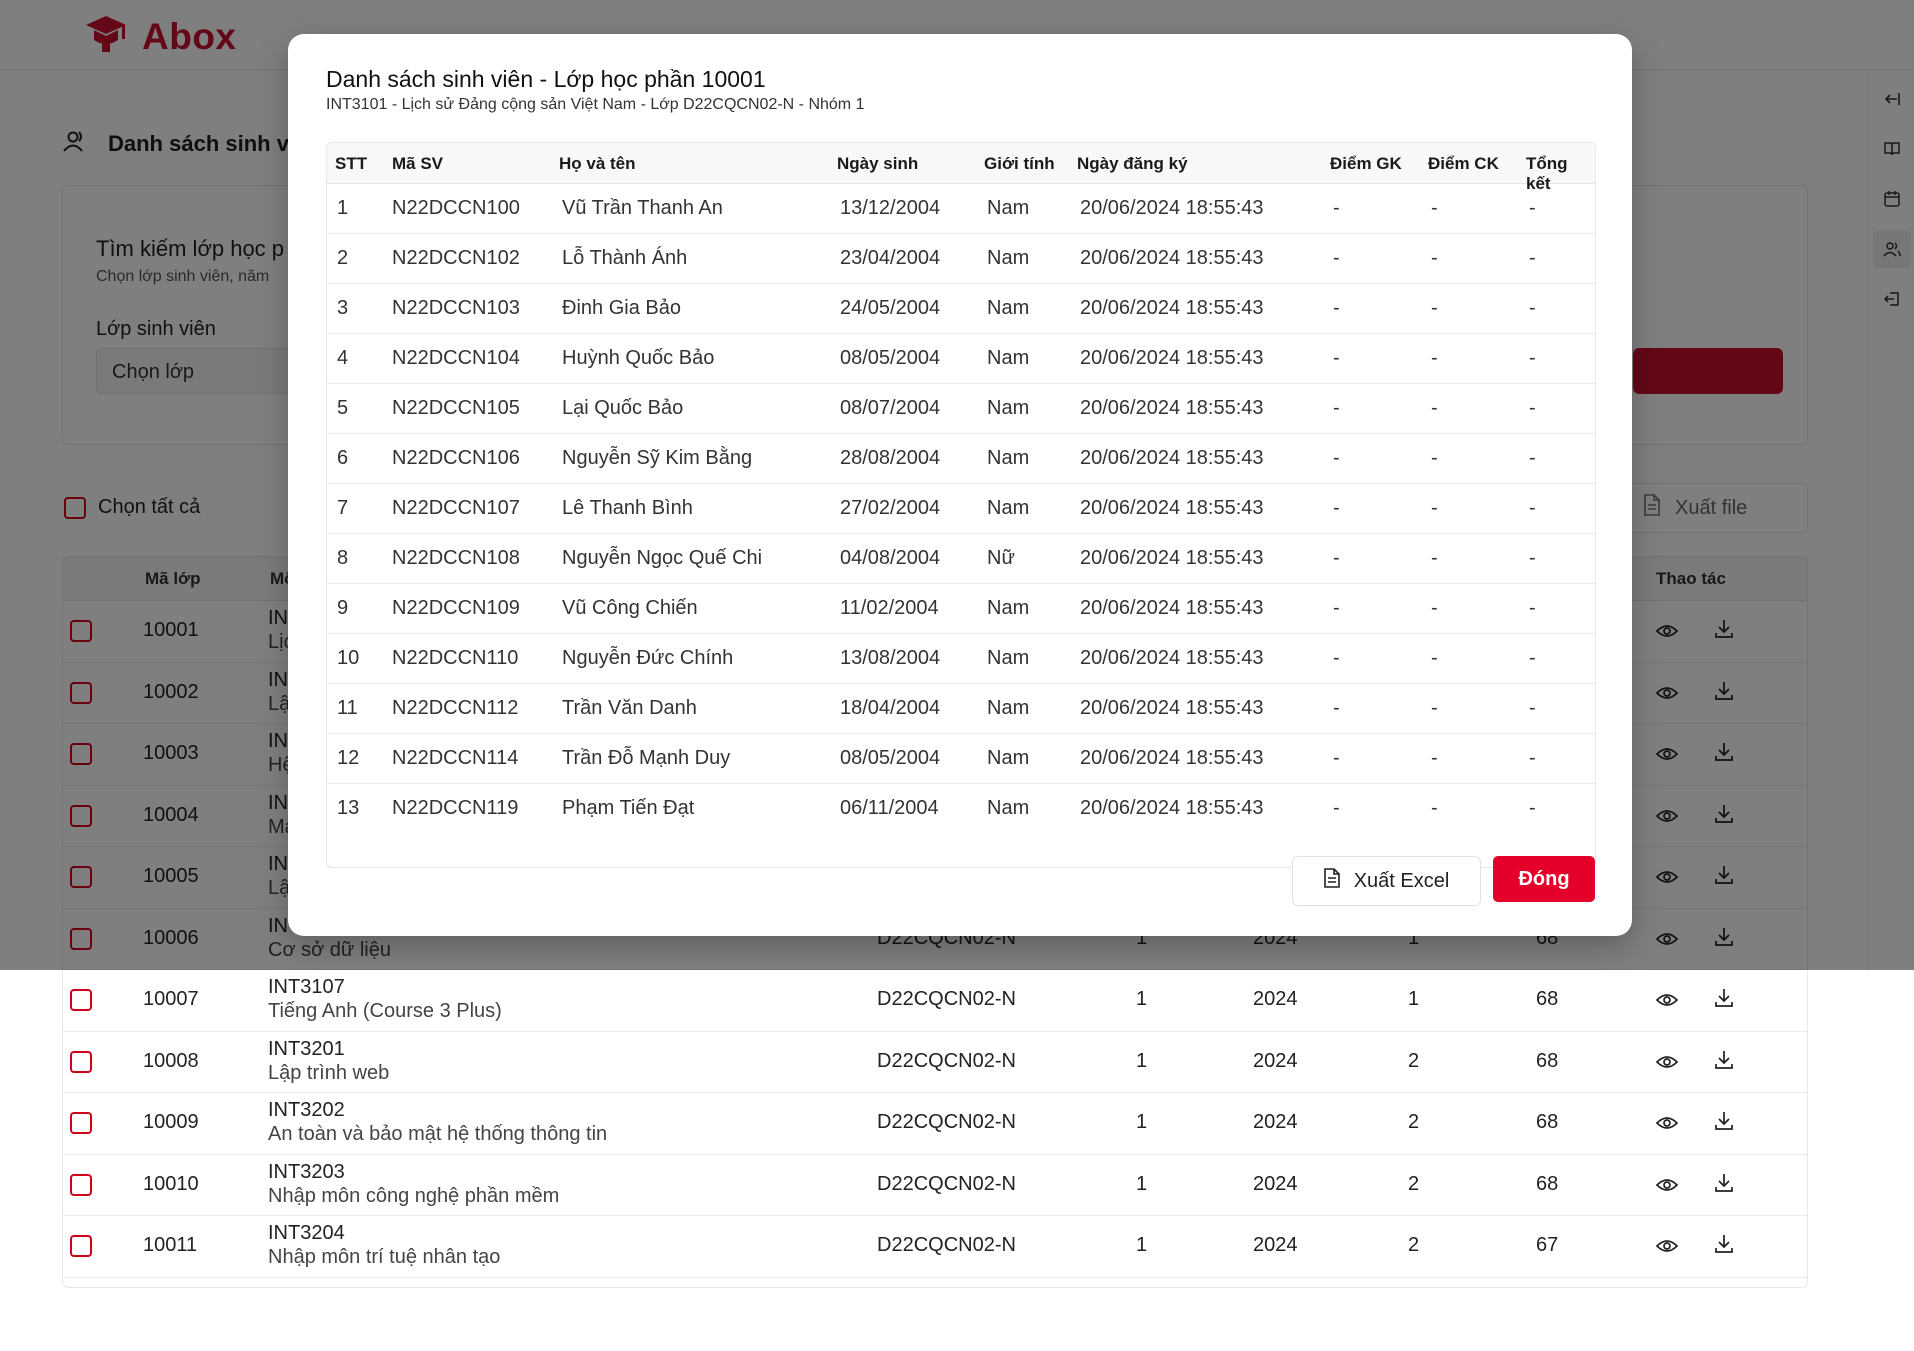 This screenshot has height=1351, width=1914. Describe the element at coordinates (935, 1283) in the screenshot. I see `table-row: INT3205` at that location.